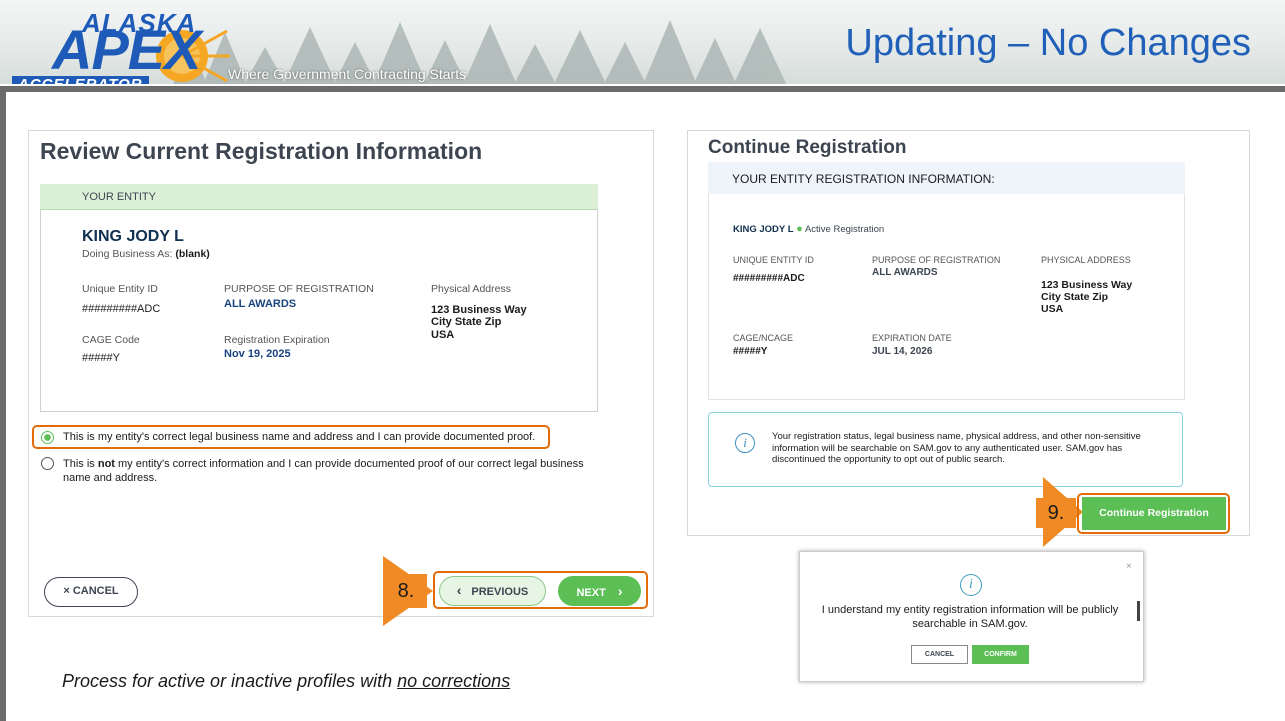  What do you see at coordinates (1086, 260) in the screenshot?
I see `continue-address-label: PHYSICAL ADDRESS` at bounding box center [1086, 260].